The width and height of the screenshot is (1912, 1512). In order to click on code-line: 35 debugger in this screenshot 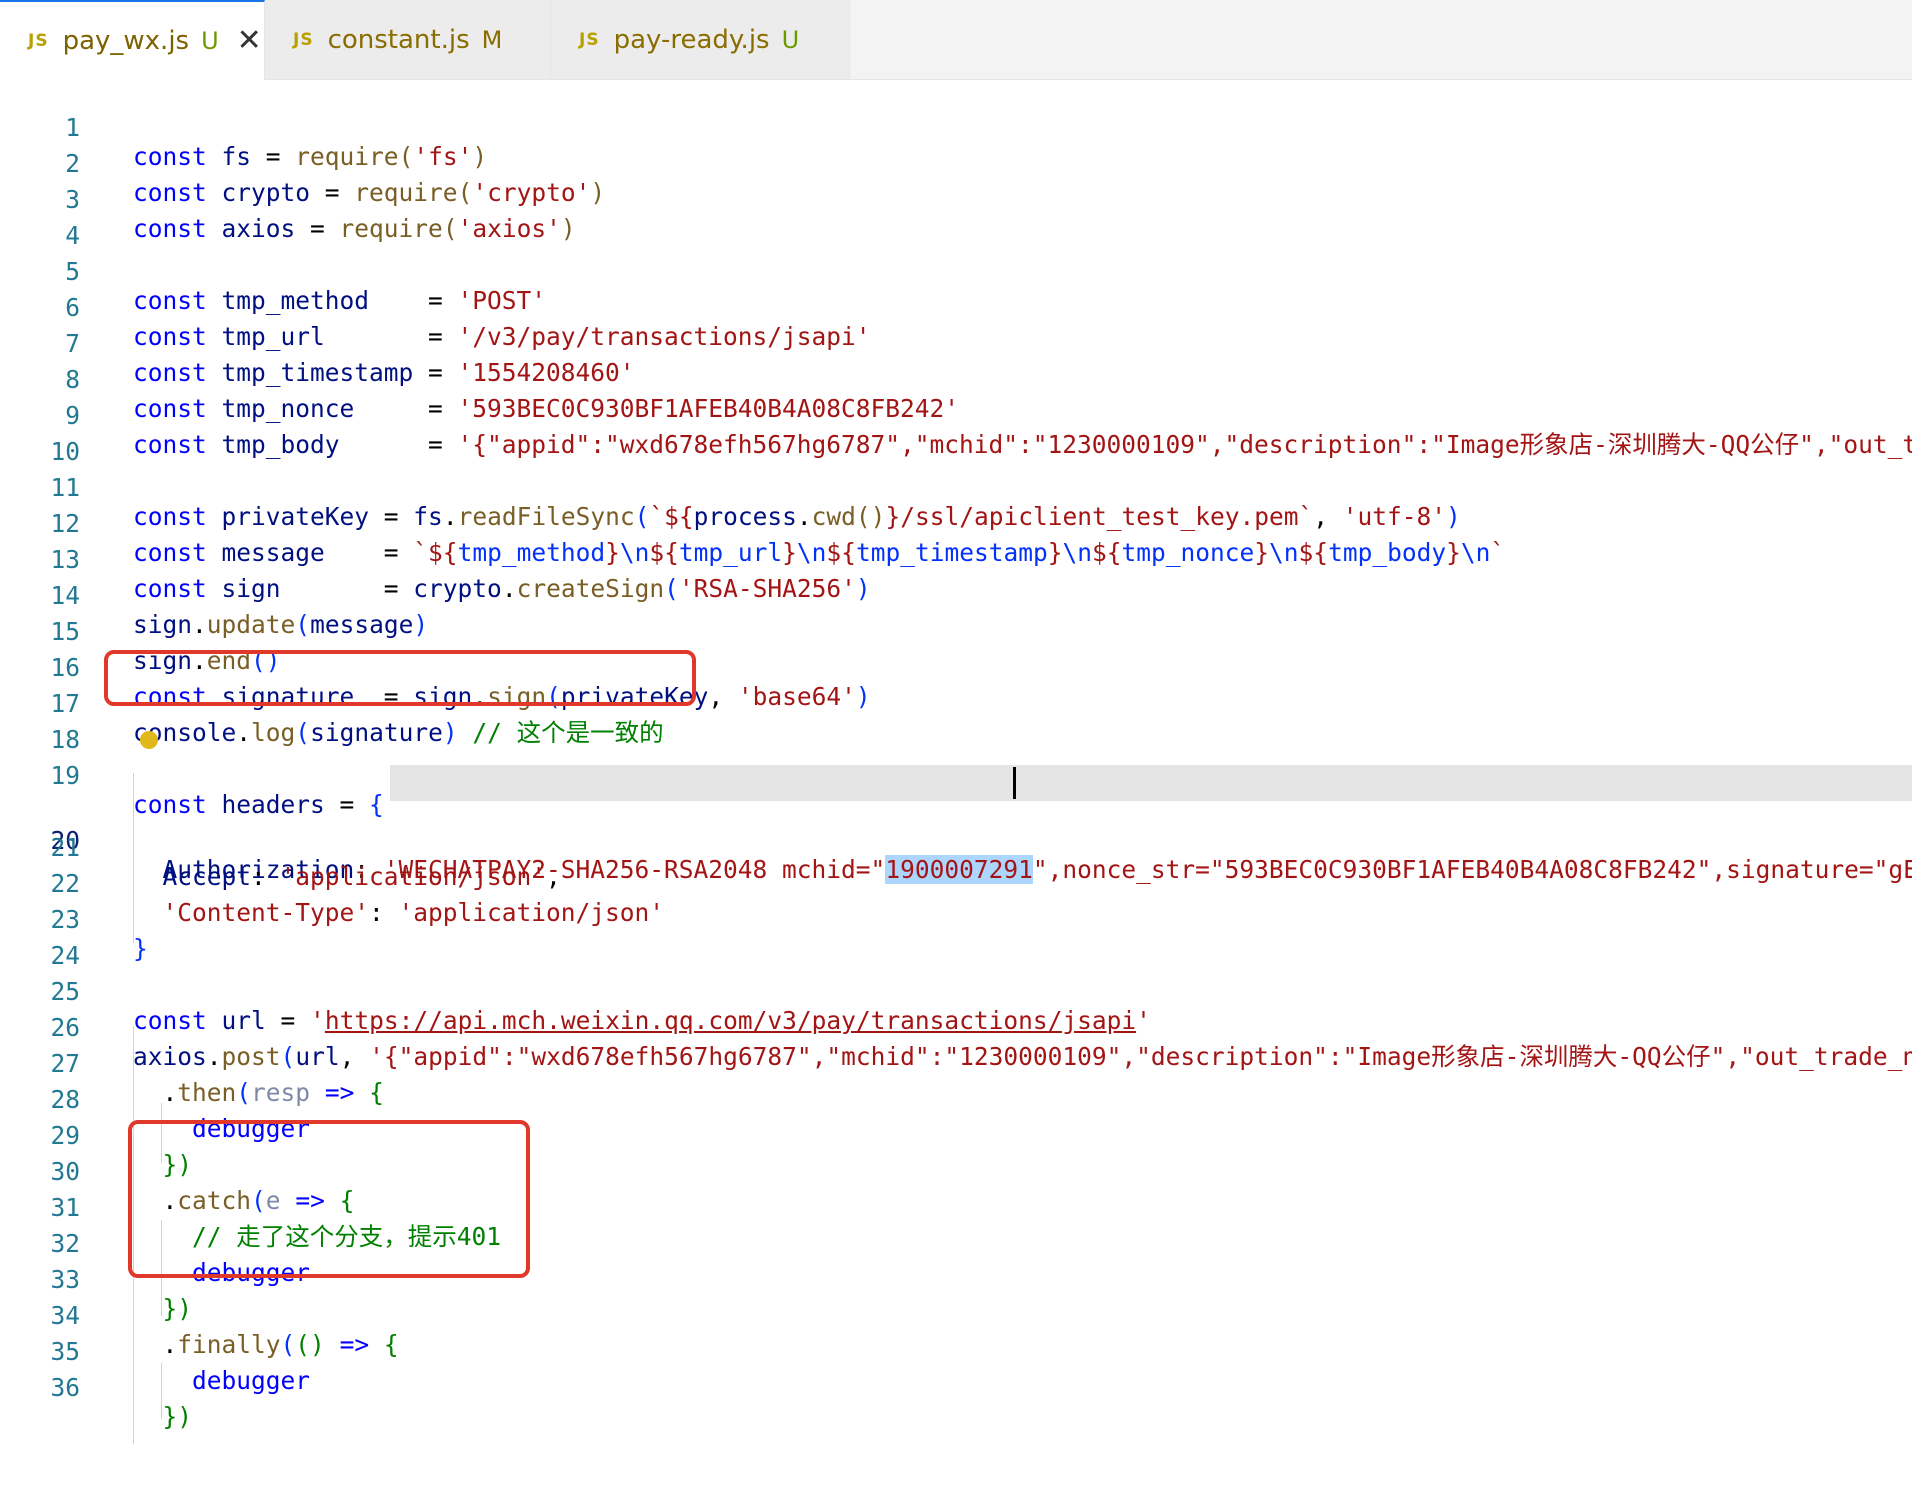, I will do `click(956, 1350)`.